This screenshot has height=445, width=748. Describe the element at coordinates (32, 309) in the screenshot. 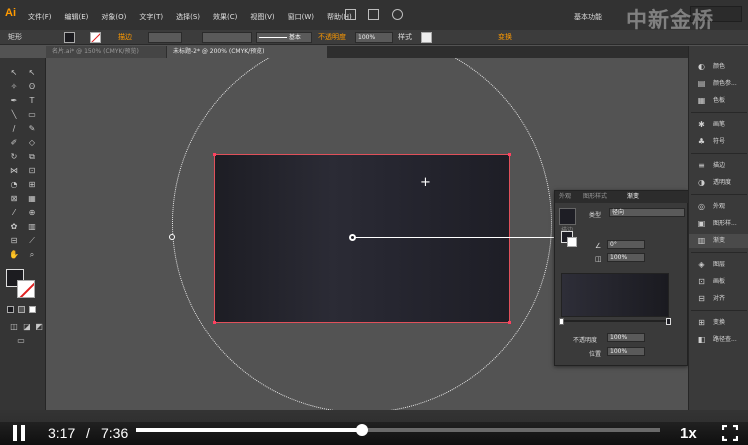

I see `none-mode-icon` at that location.